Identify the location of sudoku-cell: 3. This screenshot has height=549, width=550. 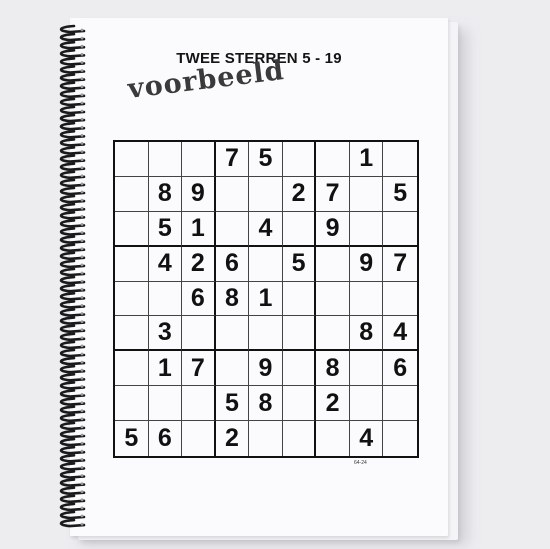
(165, 334).